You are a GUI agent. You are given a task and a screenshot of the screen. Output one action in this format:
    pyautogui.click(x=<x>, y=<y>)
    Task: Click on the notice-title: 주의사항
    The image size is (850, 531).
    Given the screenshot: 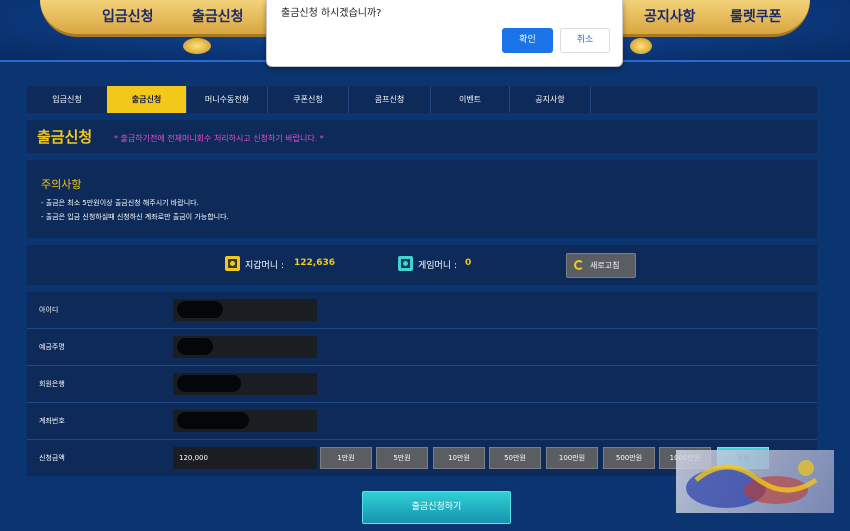 What is the action you would take?
    pyautogui.click(x=61, y=184)
    